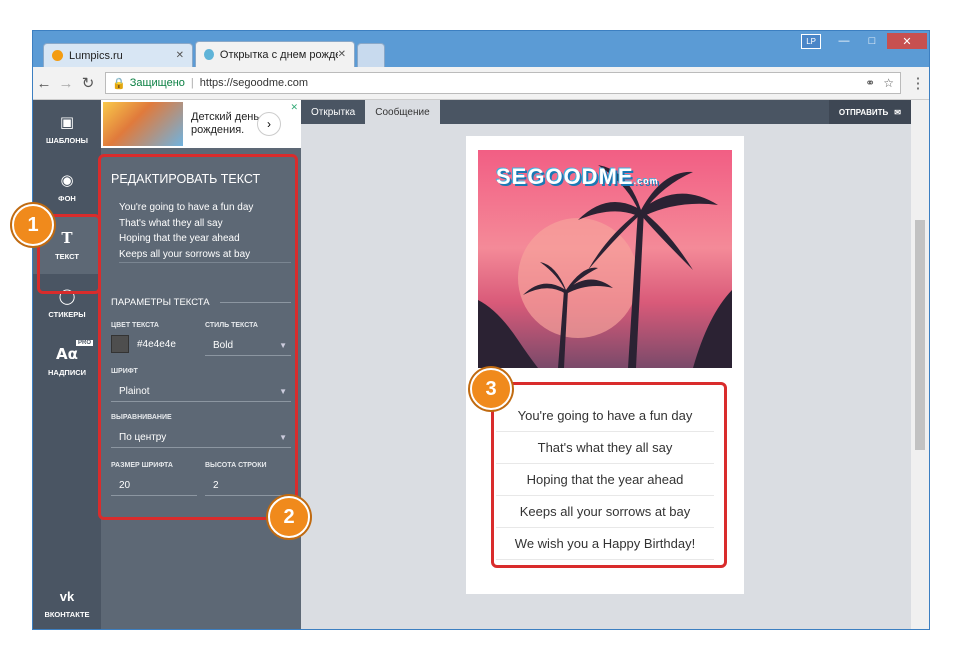  Describe the element at coordinates (209, 54) in the screenshot. I see `segoodme-favicon-icon` at that location.